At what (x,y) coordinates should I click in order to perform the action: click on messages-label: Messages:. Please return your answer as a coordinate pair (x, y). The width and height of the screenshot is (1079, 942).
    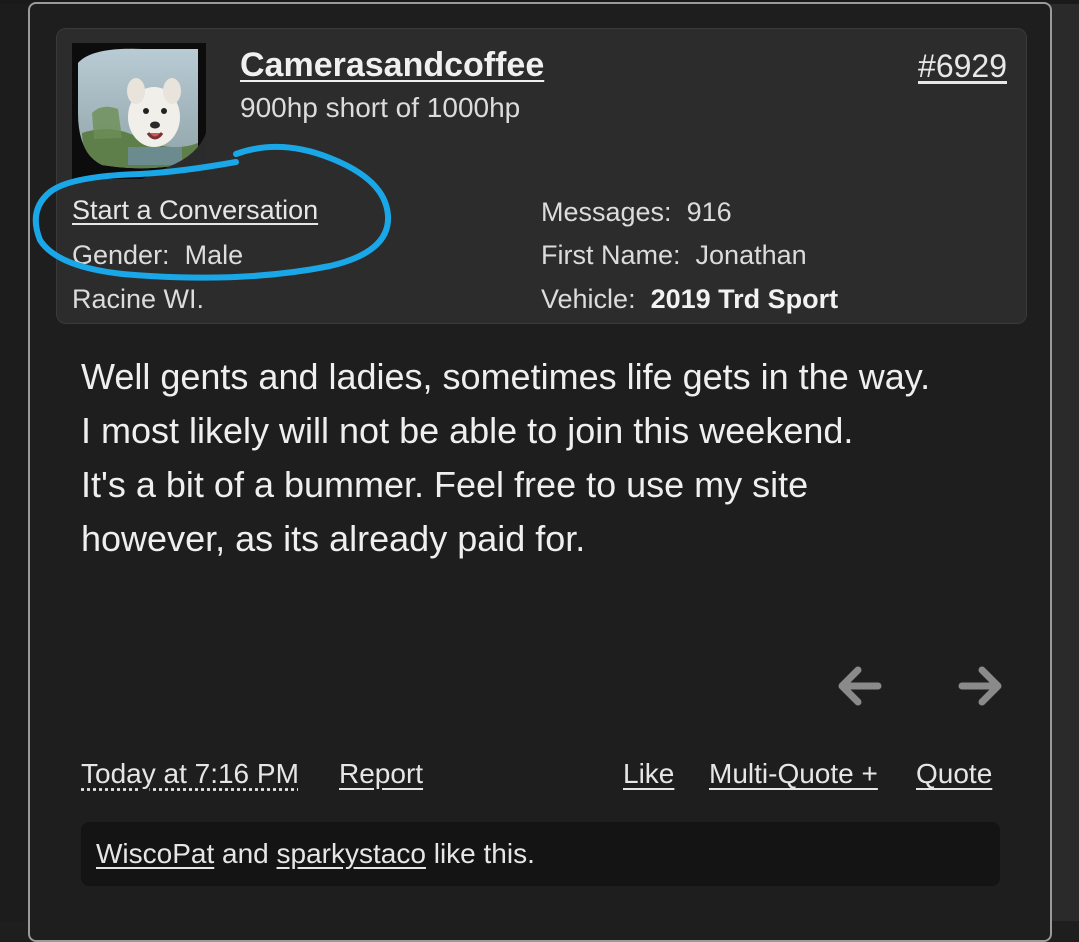
    Looking at the image, I should click on (606, 212).